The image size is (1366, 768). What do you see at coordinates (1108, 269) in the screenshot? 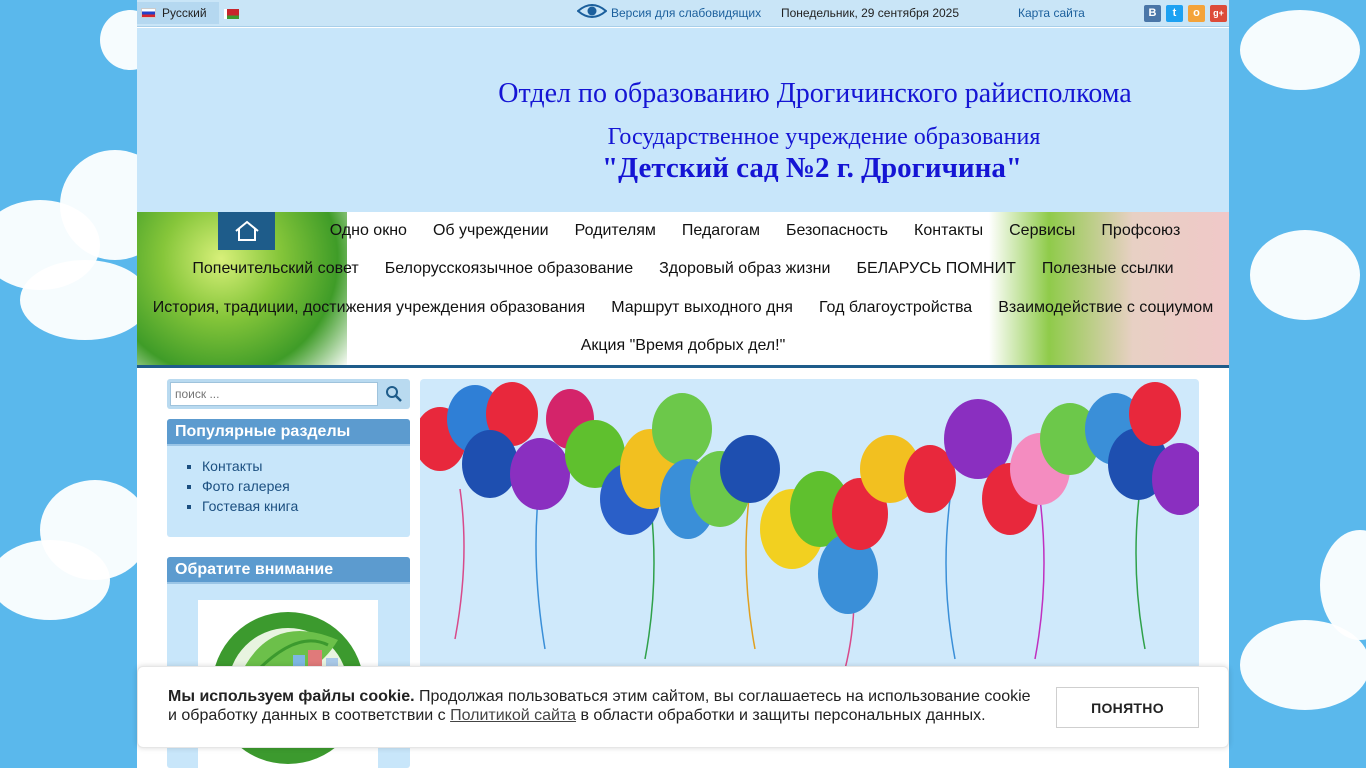
I see `nav-item-useful-links: Полезные ссылки` at bounding box center [1108, 269].